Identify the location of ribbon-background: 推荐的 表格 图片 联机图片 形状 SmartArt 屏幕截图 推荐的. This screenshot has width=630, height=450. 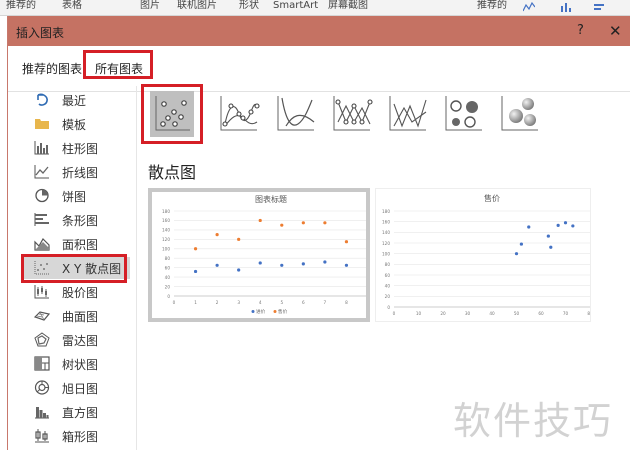
(315, 8).